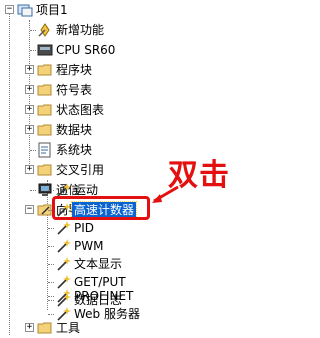 This screenshot has width=320, height=338. What do you see at coordinates (44, 30) in the screenshot?
I see `new-feature-icon` at bounding box center [44, 30].